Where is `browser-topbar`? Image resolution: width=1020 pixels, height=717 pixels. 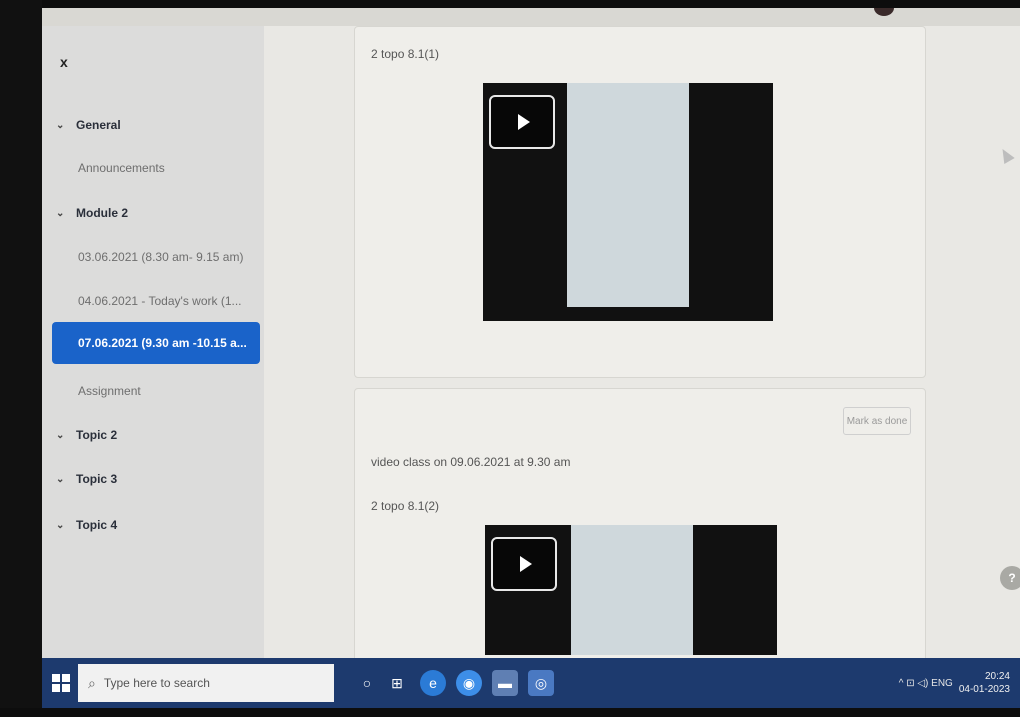
browser-topbar is located at coordinates (531, 17).